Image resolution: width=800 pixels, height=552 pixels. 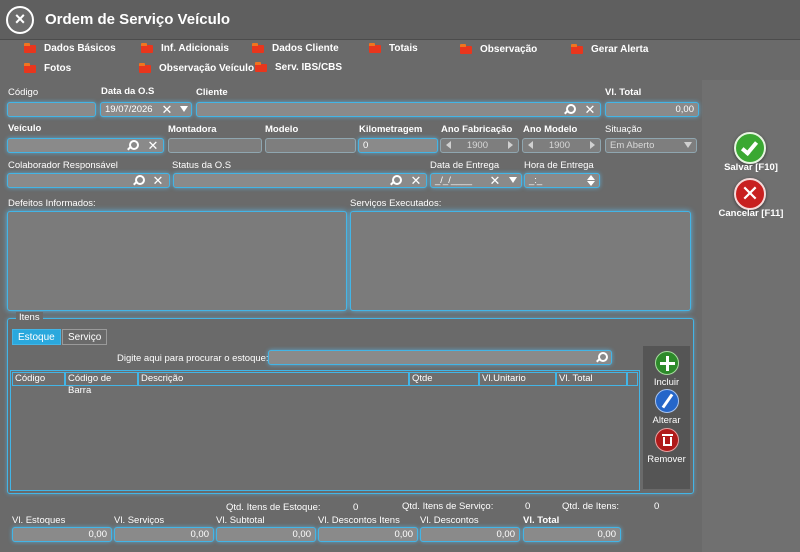 I want to click on ano-modelo-stepper: 1900, so click(x=561, y=145).